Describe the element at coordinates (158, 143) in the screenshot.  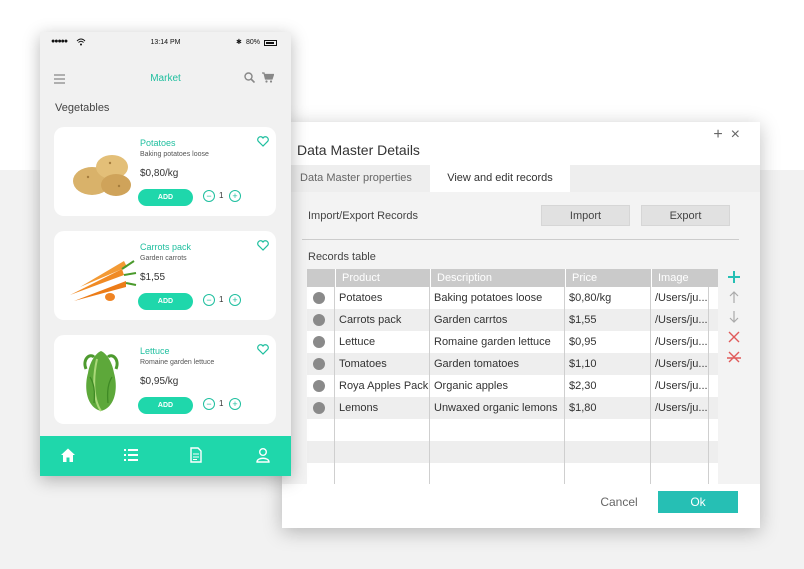
I see `product-name: Potatoes` at that location.